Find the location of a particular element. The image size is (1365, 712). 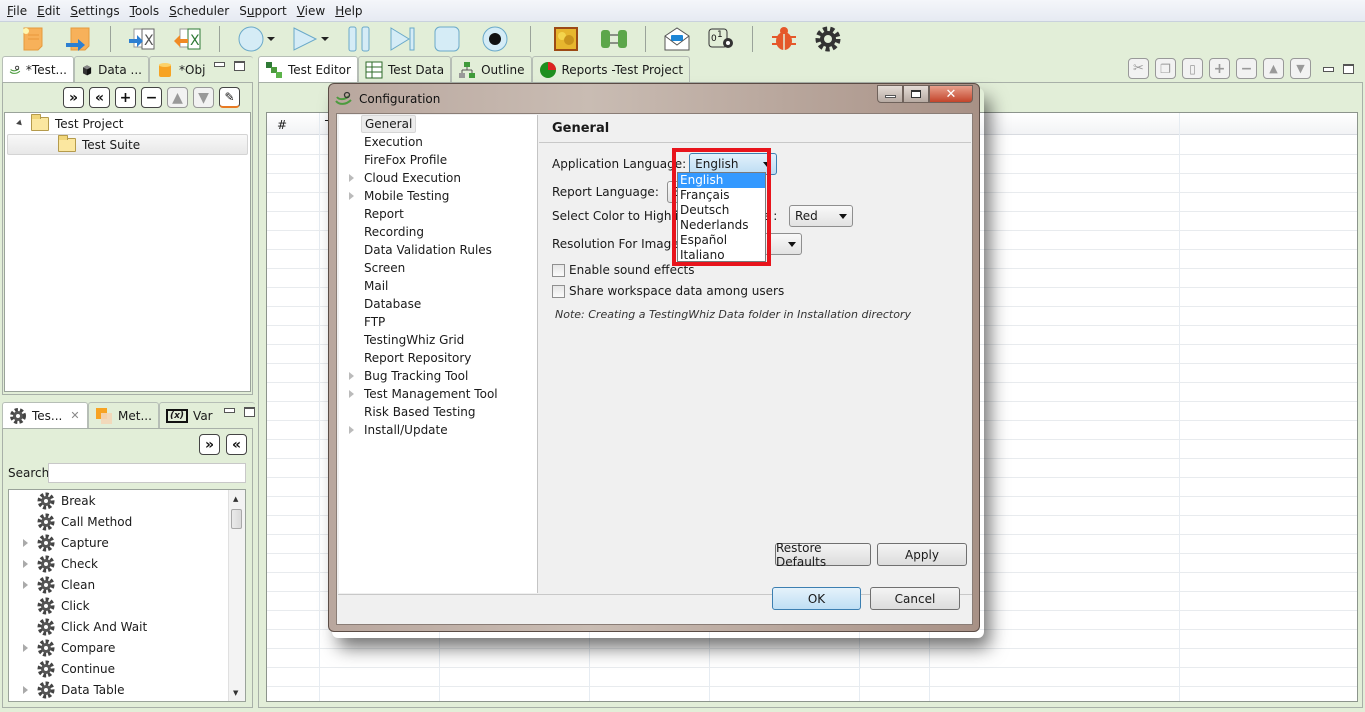

search-input is located at coordinates (147, 473).